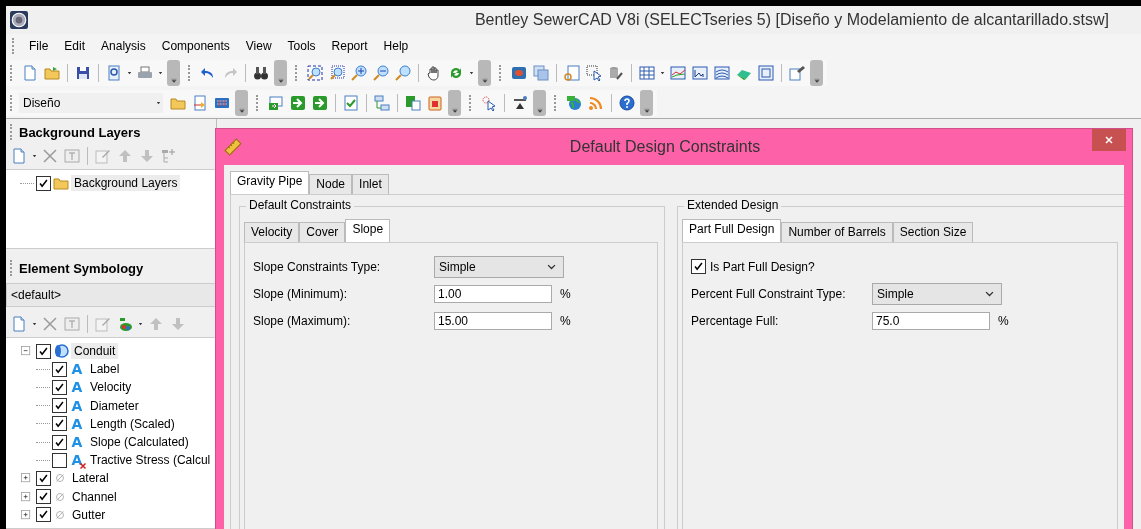 Image resolution: width=1141 pixels, height=529 pixels. Describe the element at coordinates (456, 73) in the screenshot. I see `refresh-icon` at that location.